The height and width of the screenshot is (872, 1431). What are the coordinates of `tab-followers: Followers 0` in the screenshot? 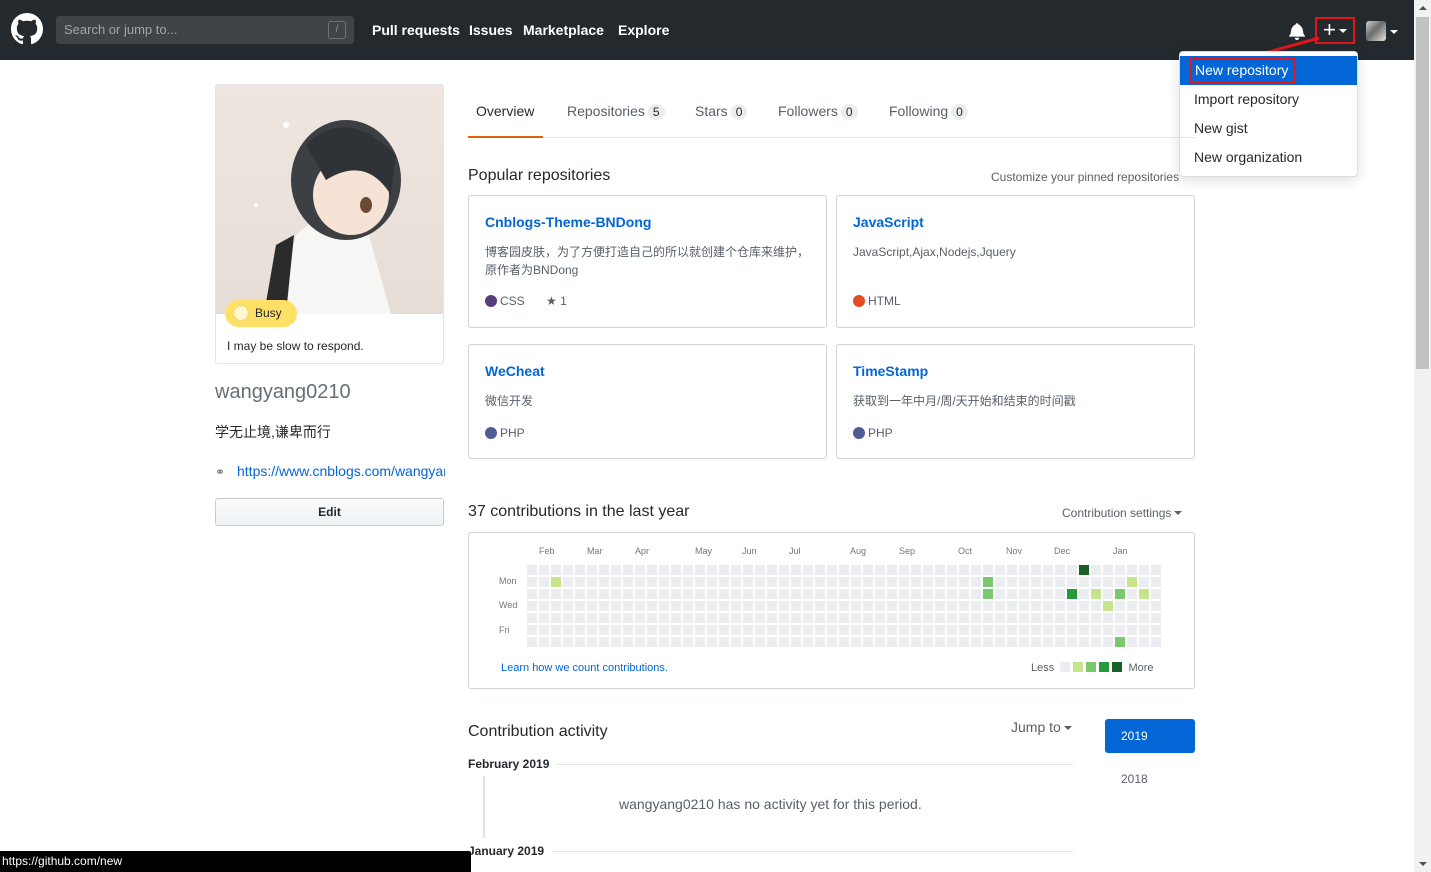 It's located at (818, 111).